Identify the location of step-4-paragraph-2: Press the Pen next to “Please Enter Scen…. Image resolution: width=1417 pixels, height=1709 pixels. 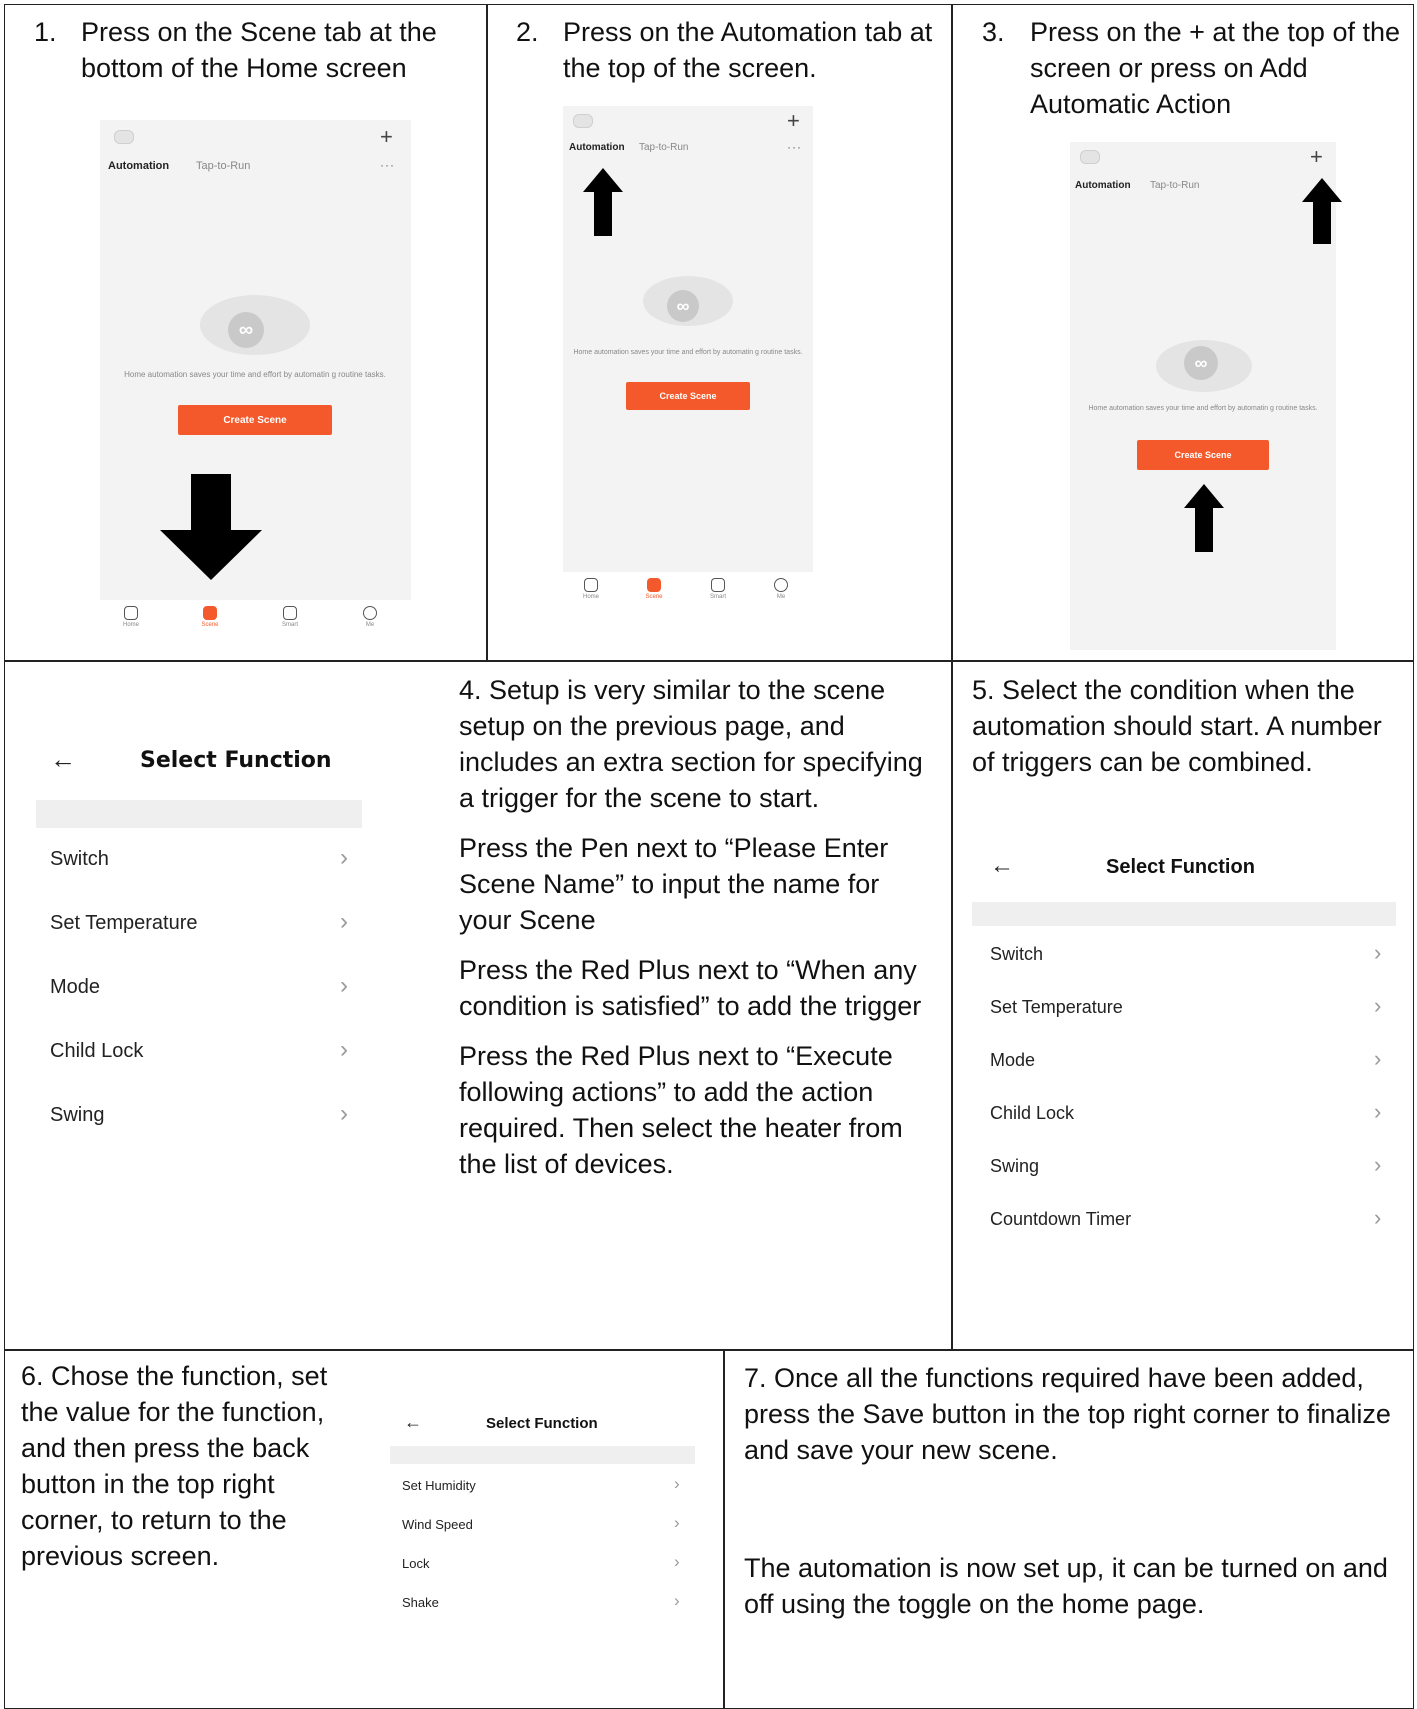
(674, 884).